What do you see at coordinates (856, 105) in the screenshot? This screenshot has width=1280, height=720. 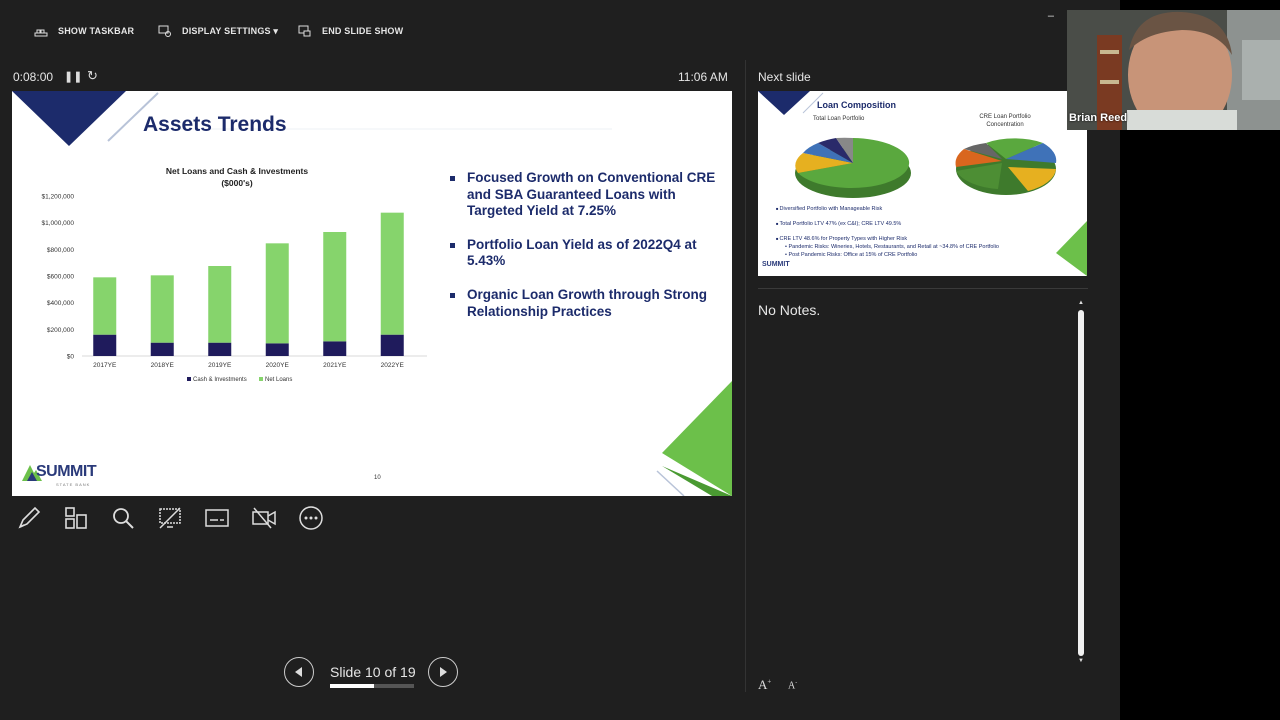 I see `next-slide-title: Loan Composition` at bounding box center [856, 105].